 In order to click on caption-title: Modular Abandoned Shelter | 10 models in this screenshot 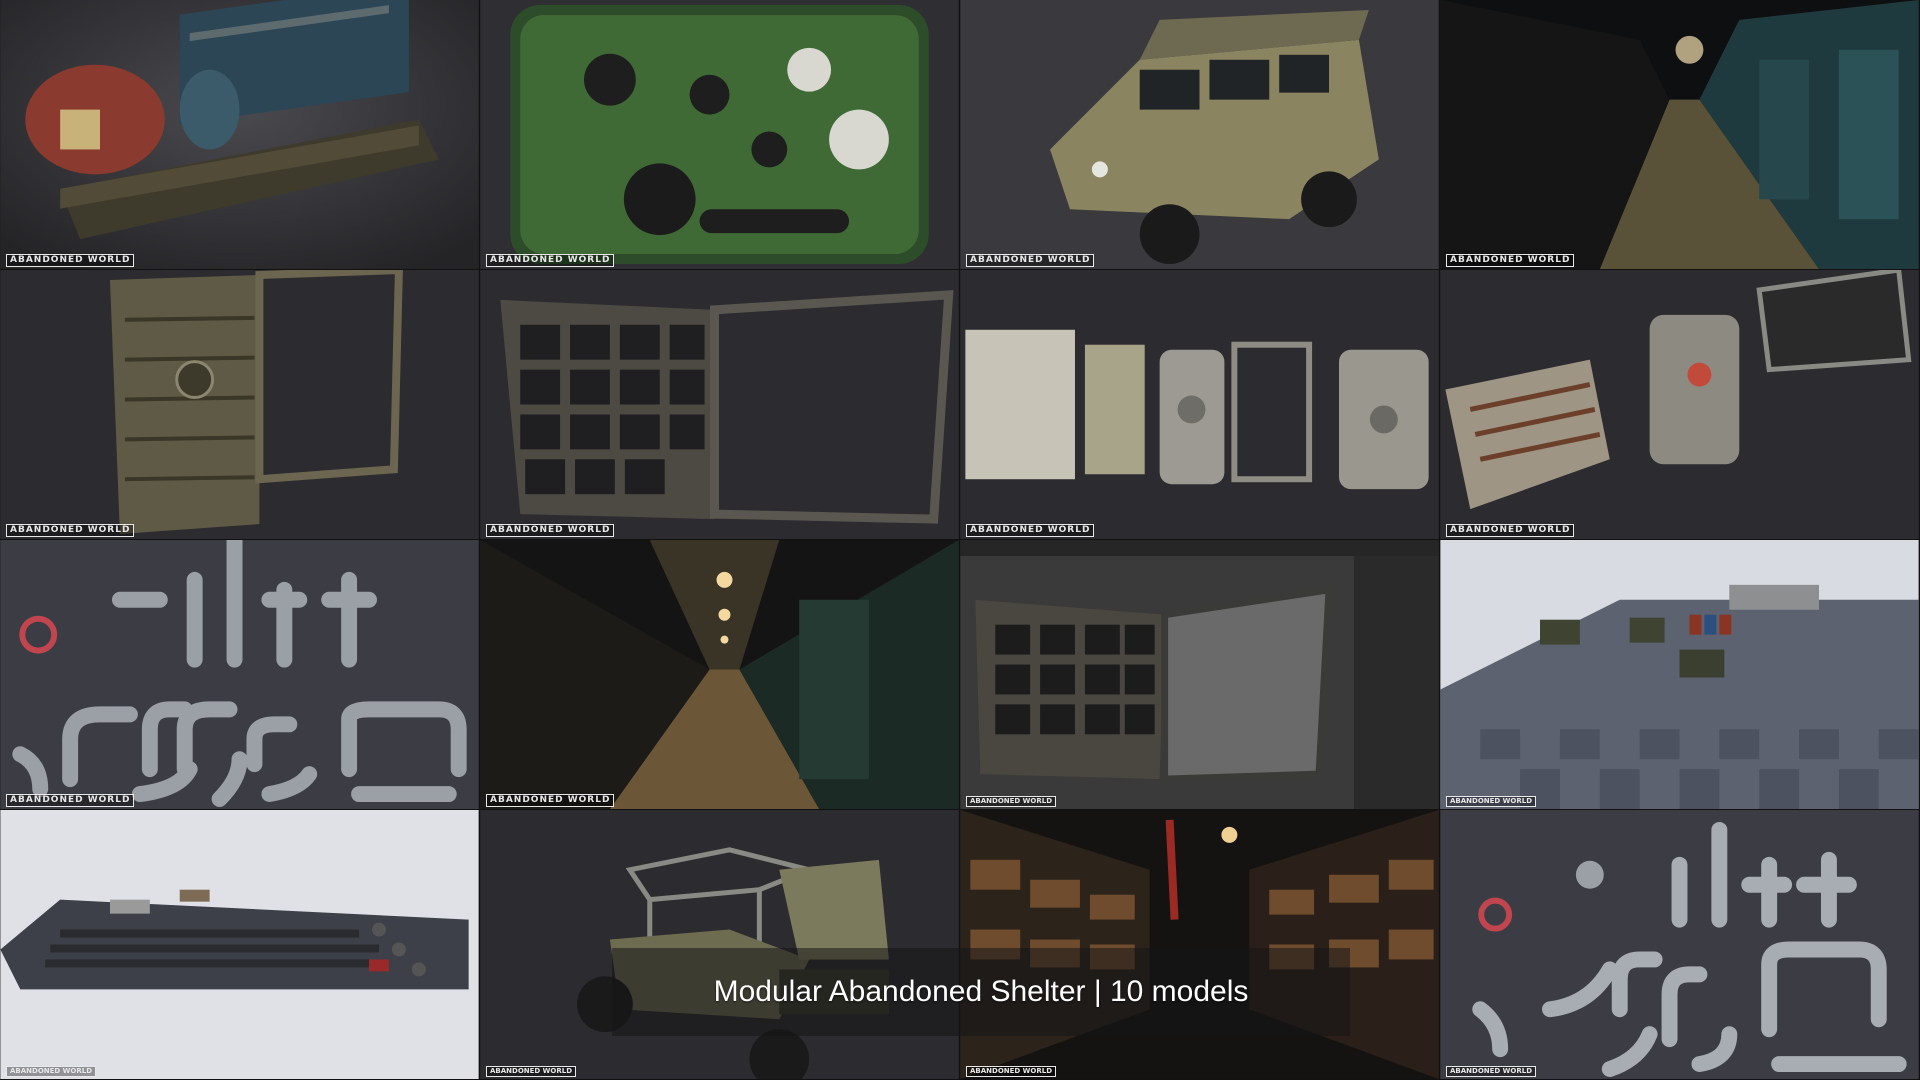, I will do `click(981, 991)`.